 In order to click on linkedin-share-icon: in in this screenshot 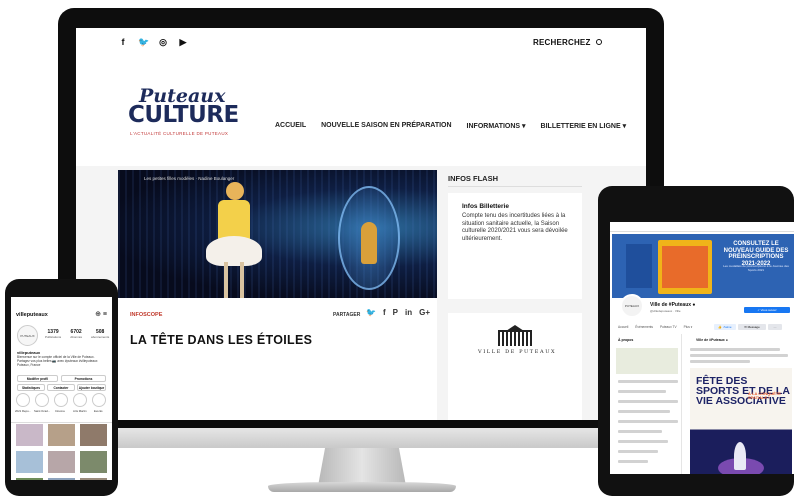, I will do `click(408, 312)`.